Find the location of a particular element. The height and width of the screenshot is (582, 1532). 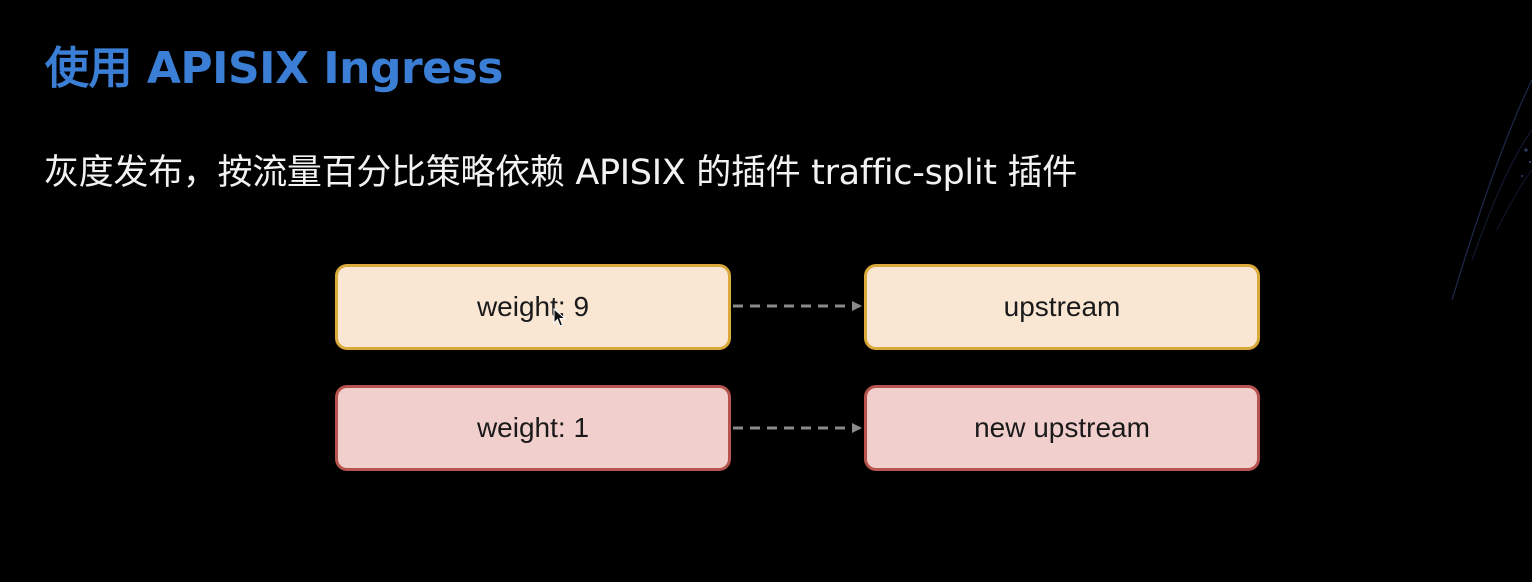

node-new-upstream: new upstream is located at coordinates (1062, 428).